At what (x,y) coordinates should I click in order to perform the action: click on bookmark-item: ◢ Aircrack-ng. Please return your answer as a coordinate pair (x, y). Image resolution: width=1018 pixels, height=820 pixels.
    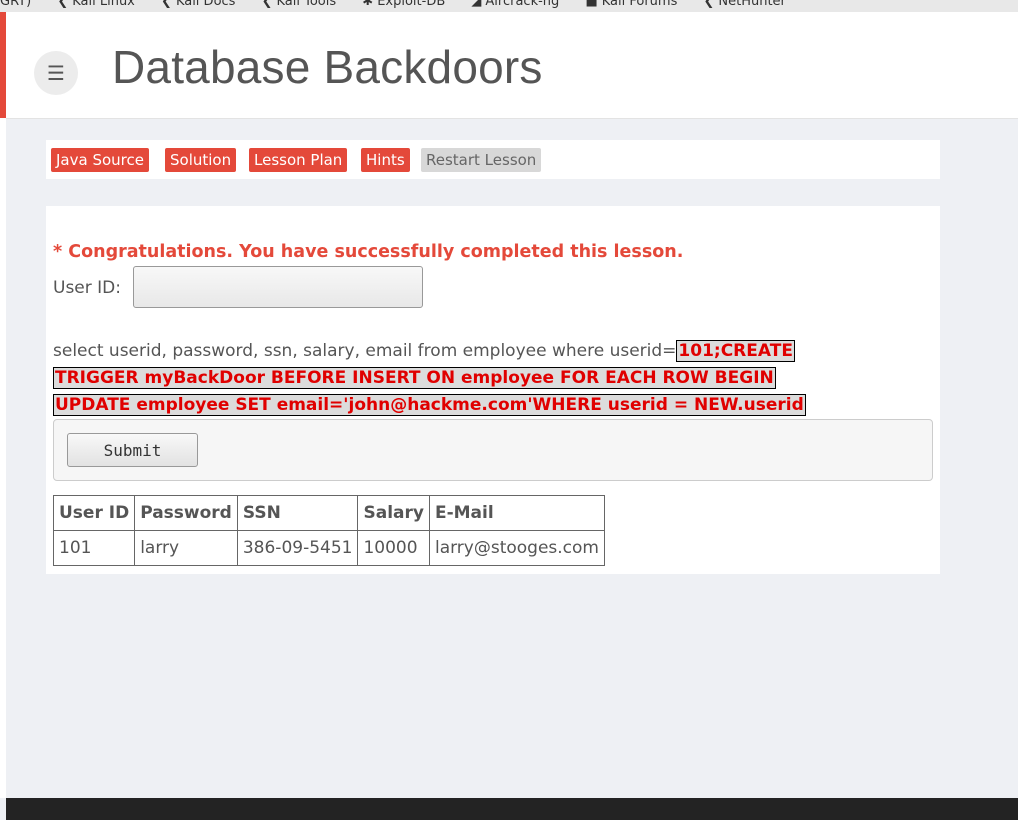
    Looking at the image, I should click on (515, 4).